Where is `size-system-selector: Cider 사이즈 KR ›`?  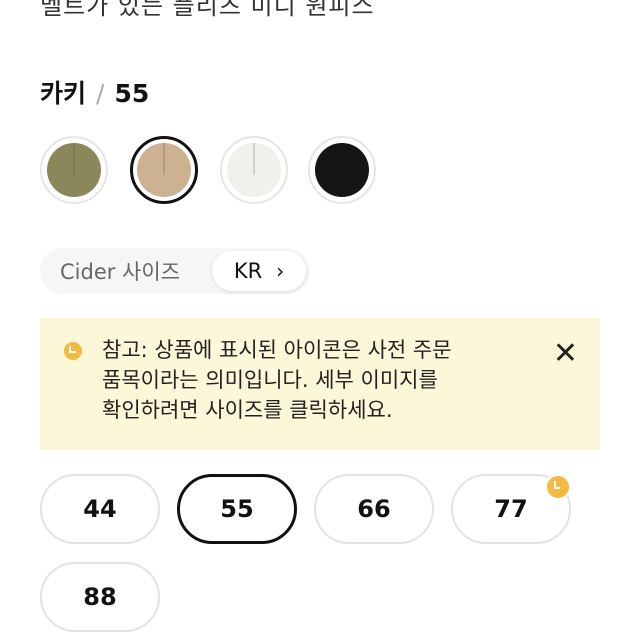
size-system-selector: Cider 사이즈 KR › is located at coordinates (175, 271).